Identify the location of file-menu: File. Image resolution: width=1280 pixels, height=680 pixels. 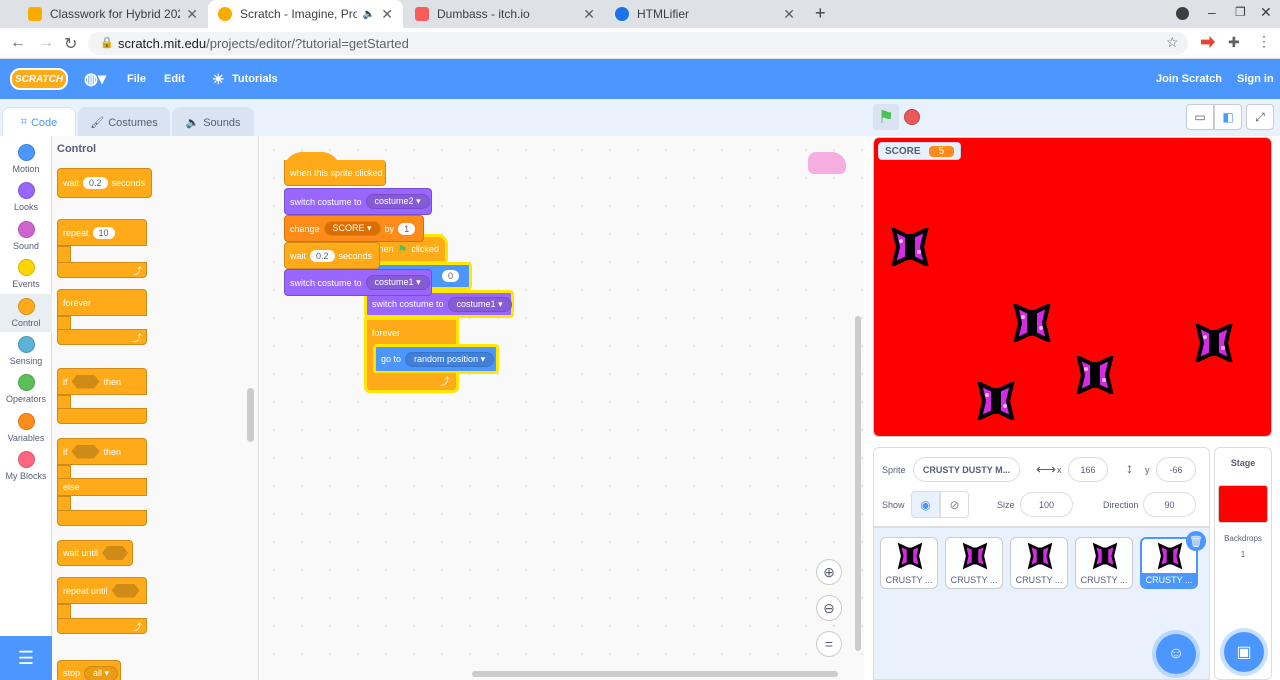
(136, 79).